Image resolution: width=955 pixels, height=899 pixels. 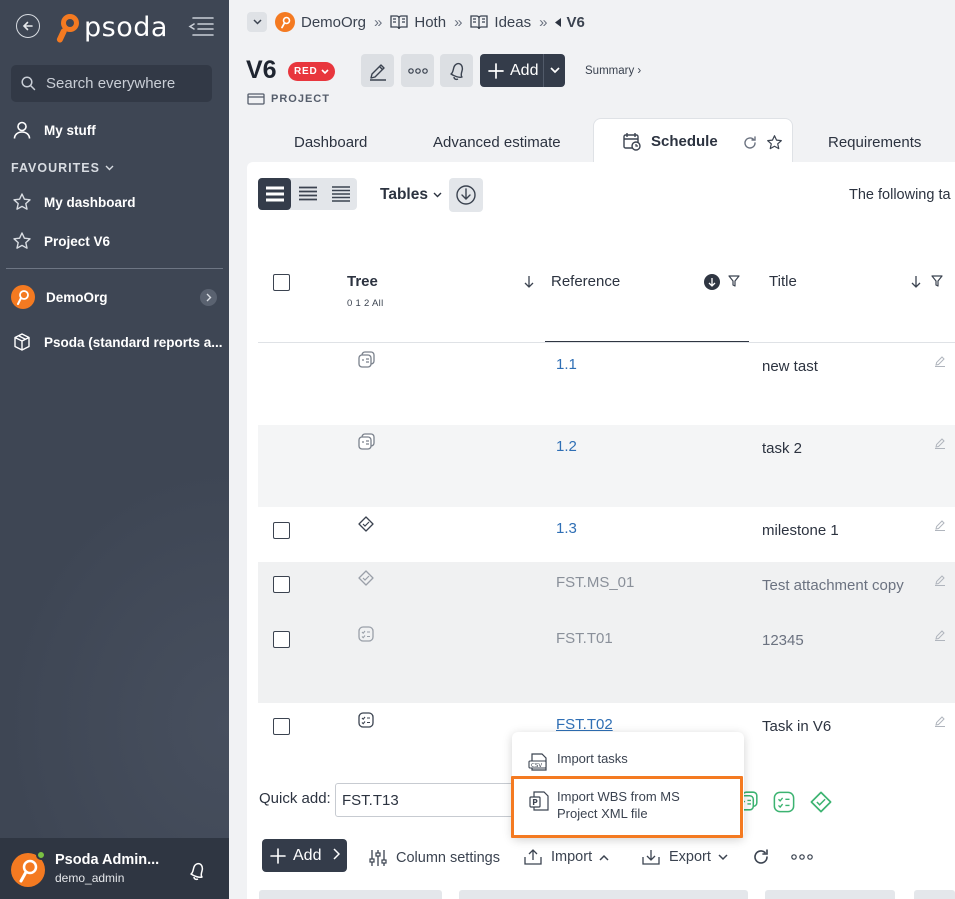 I want to click on import-label: Import, so click(x=572, y=857).